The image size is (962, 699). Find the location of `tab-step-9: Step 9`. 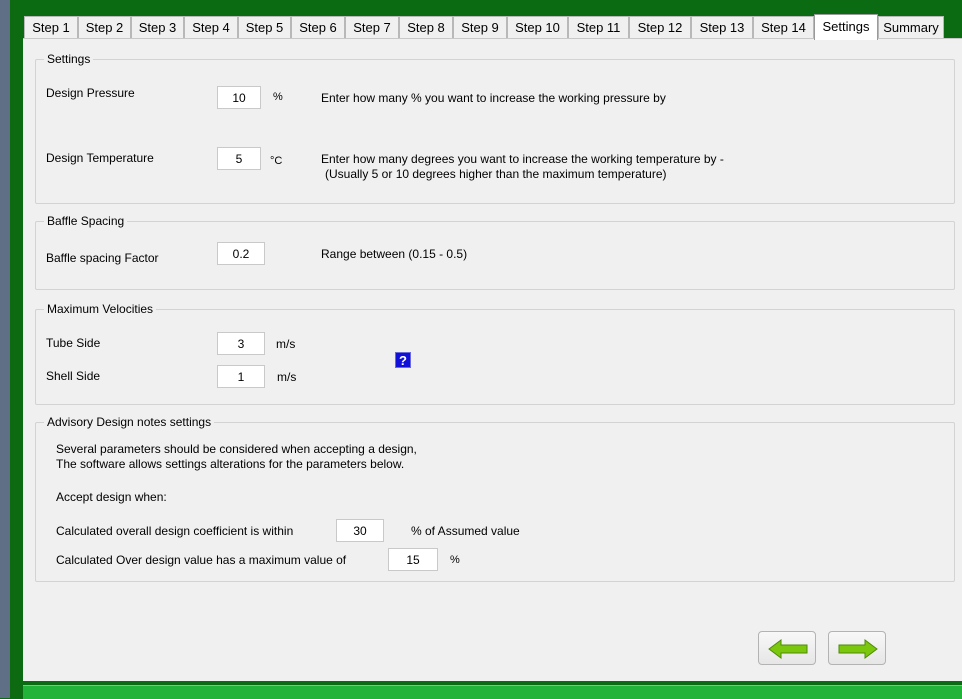

tab-step-9: Step 9 is located at coordinates (480, 27).